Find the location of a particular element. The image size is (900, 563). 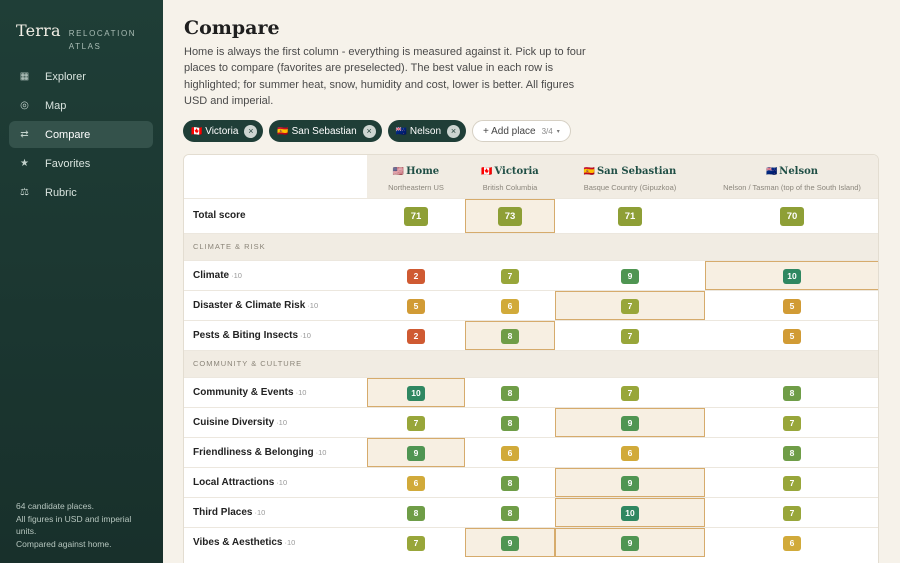

chip-label: Victoria is located at coordinates (222, 131).